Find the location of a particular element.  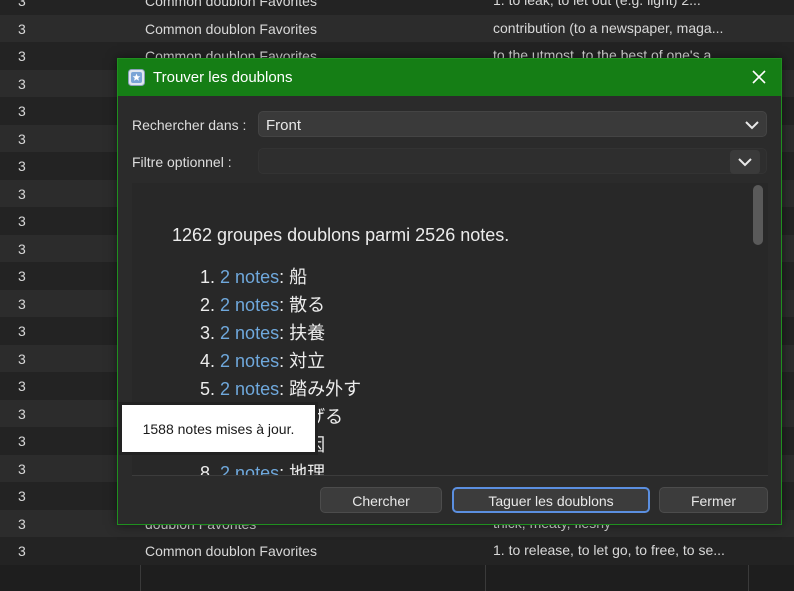

result-text: : 船 is located at coordinates (293, 277).